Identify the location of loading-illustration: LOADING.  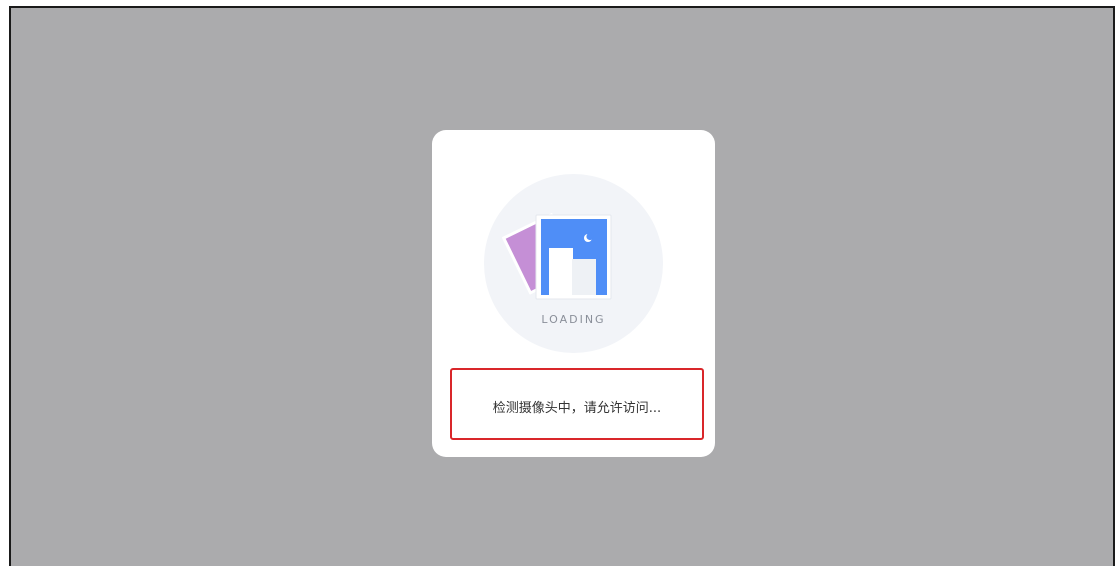
(573, 263).